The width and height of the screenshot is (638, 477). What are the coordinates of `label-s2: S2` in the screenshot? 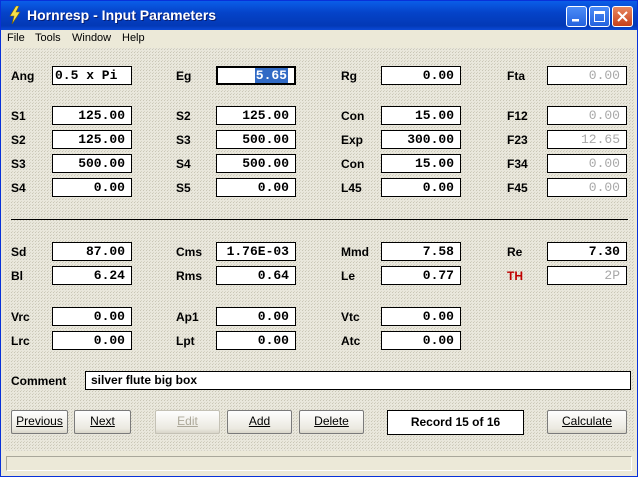 It's located at (183, 116).